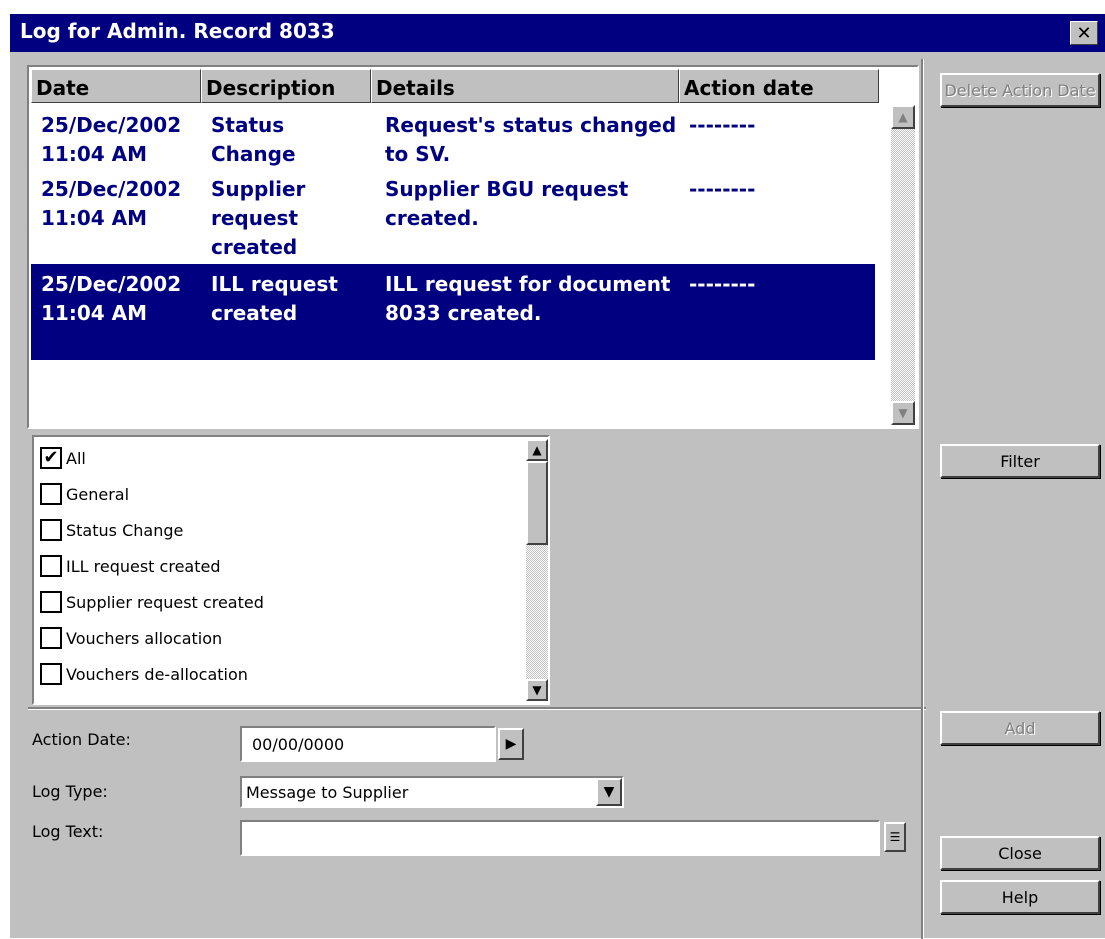  Describe the element at coordinates (537, 503) in the screenshot. I see `scroll-thumb` at that location.